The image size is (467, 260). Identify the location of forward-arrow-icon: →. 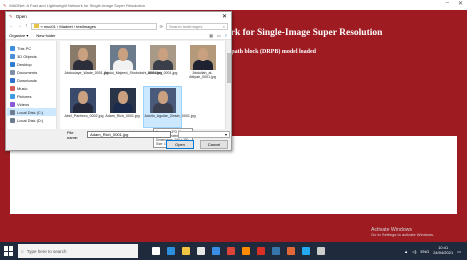
(19, 26).